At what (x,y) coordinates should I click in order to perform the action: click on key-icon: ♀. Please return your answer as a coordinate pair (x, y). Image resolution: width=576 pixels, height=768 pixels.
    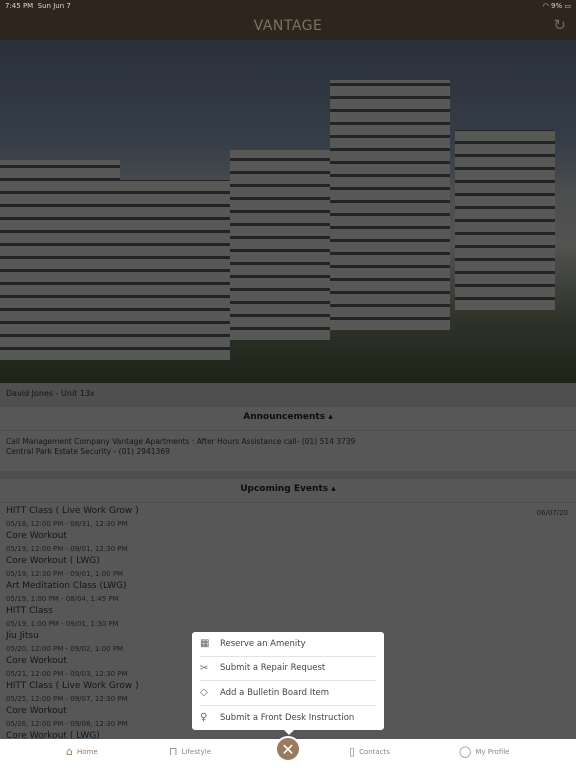
    Looking at the image, I should click on (204, 718).